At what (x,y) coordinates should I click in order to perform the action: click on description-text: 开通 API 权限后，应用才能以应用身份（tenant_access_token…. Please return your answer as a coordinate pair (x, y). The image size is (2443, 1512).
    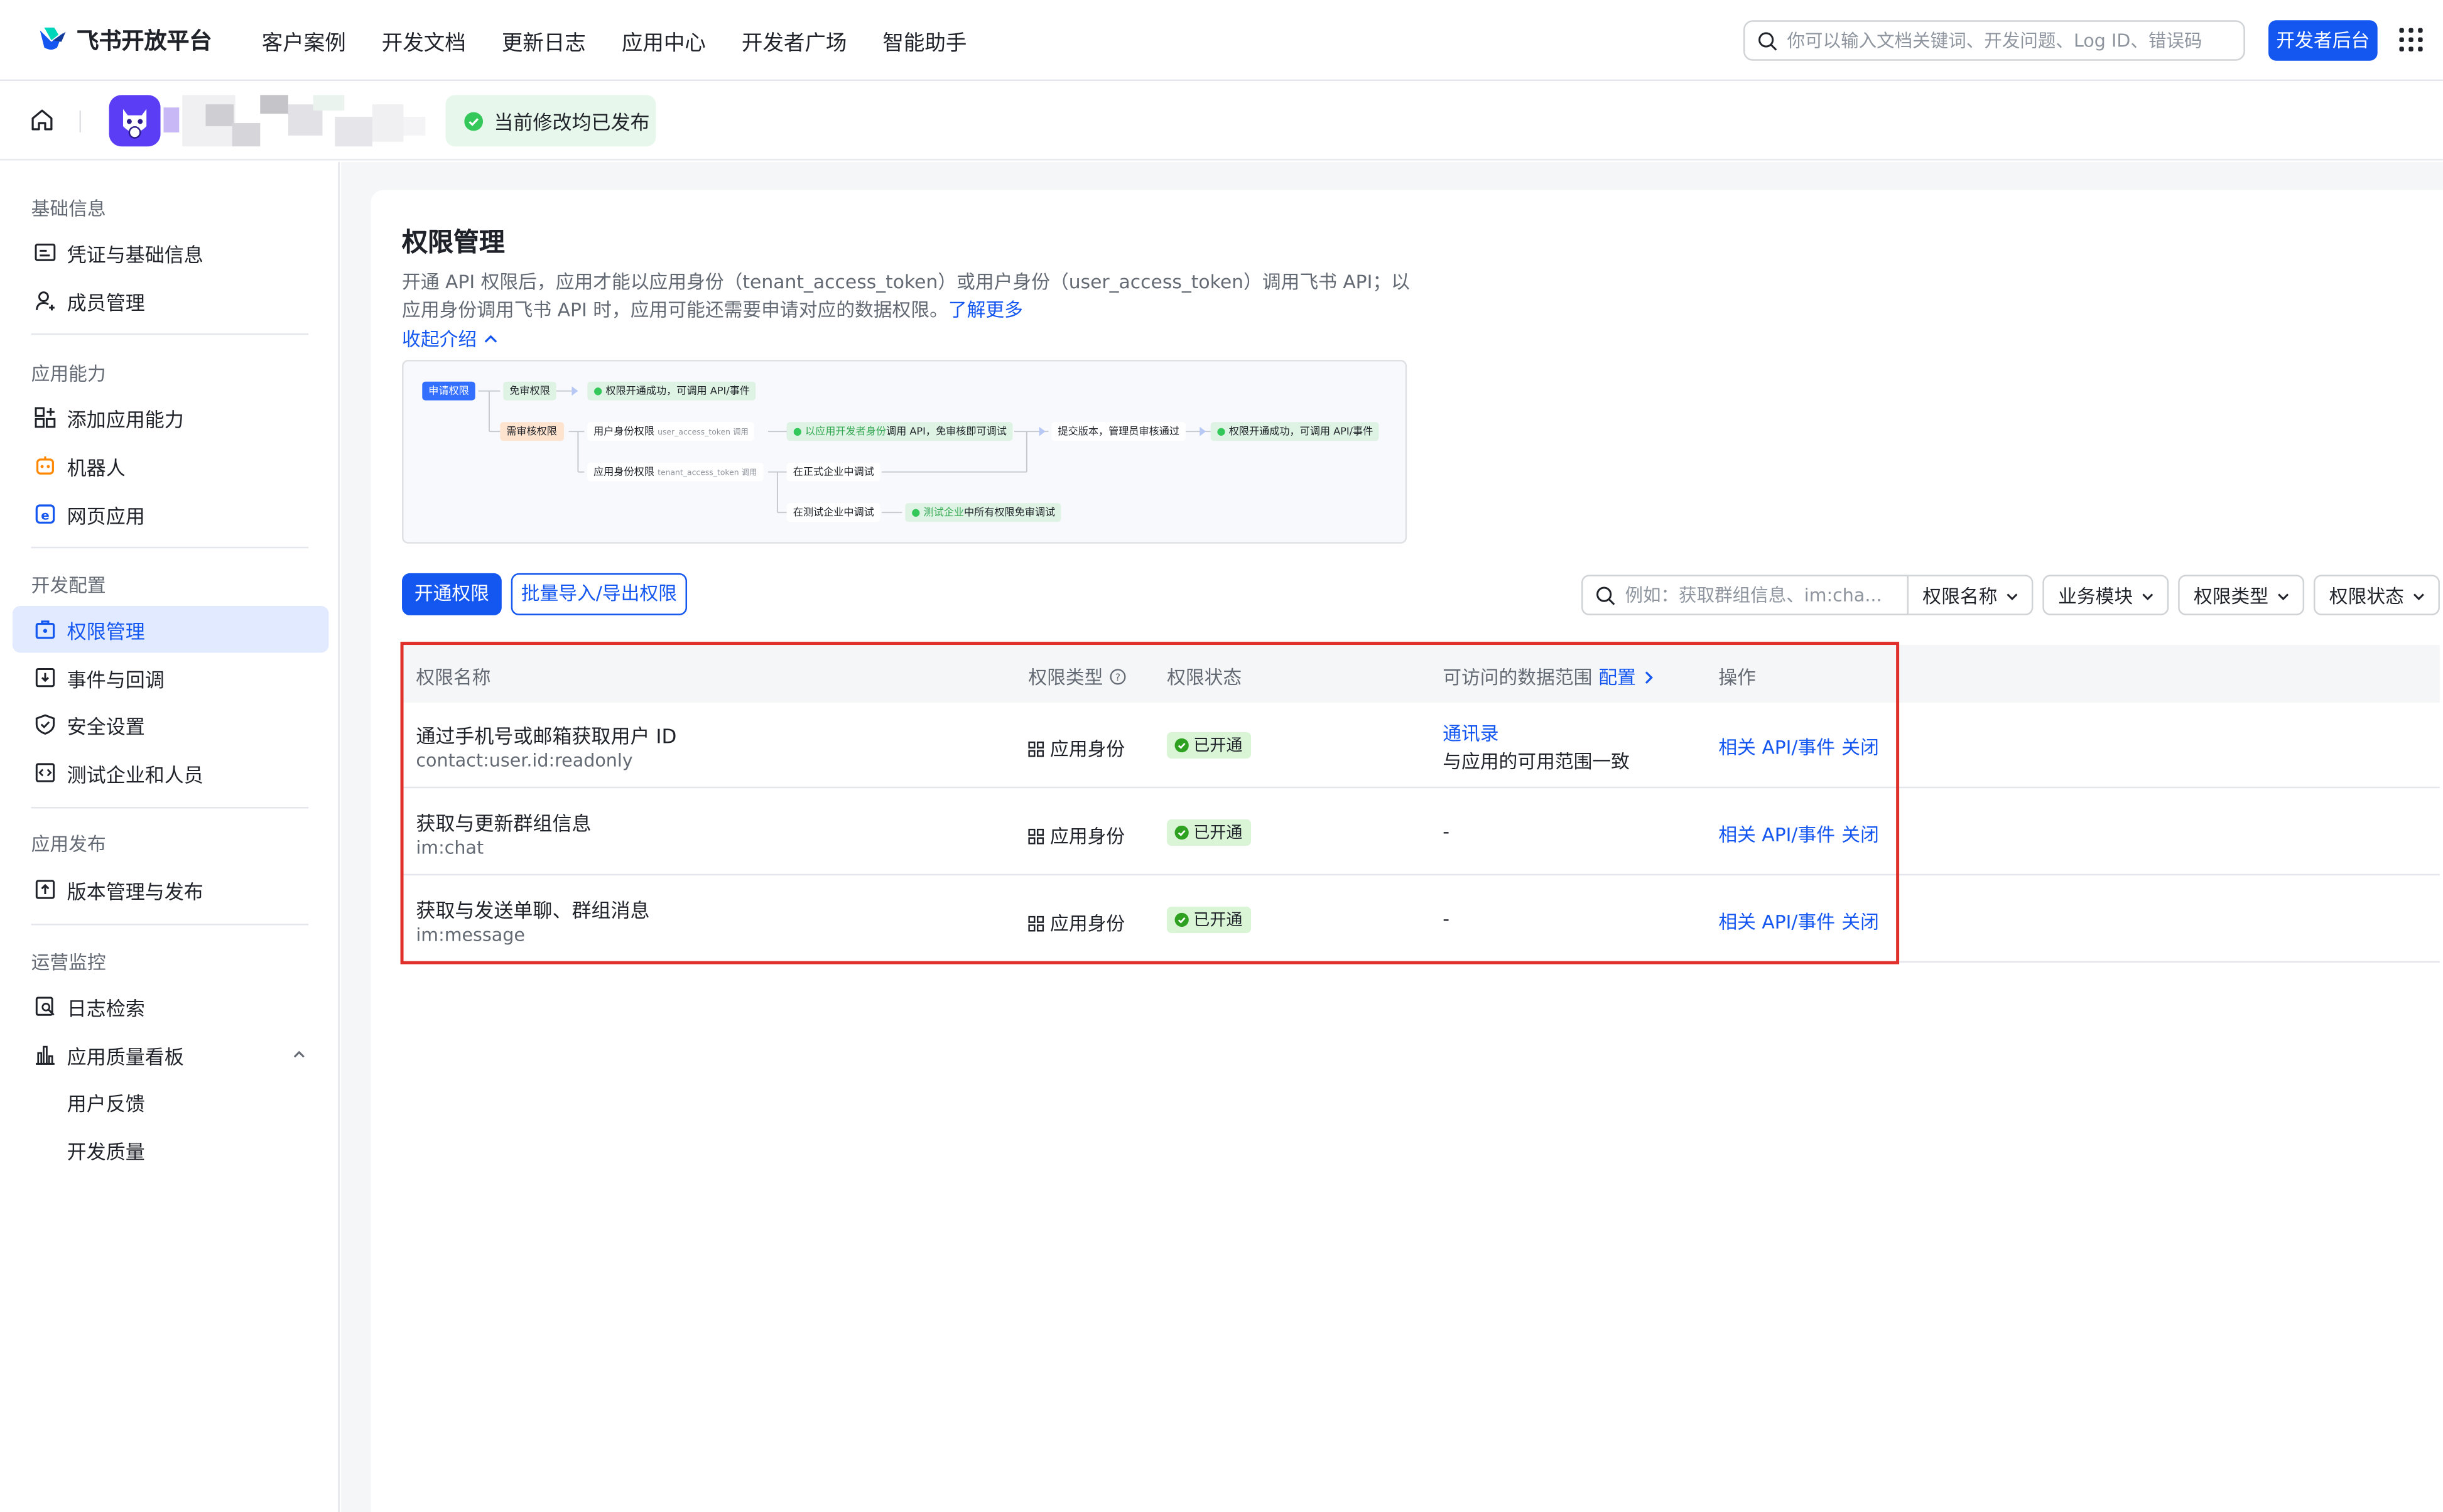
    Looking at the image, I should click on (906, 296).